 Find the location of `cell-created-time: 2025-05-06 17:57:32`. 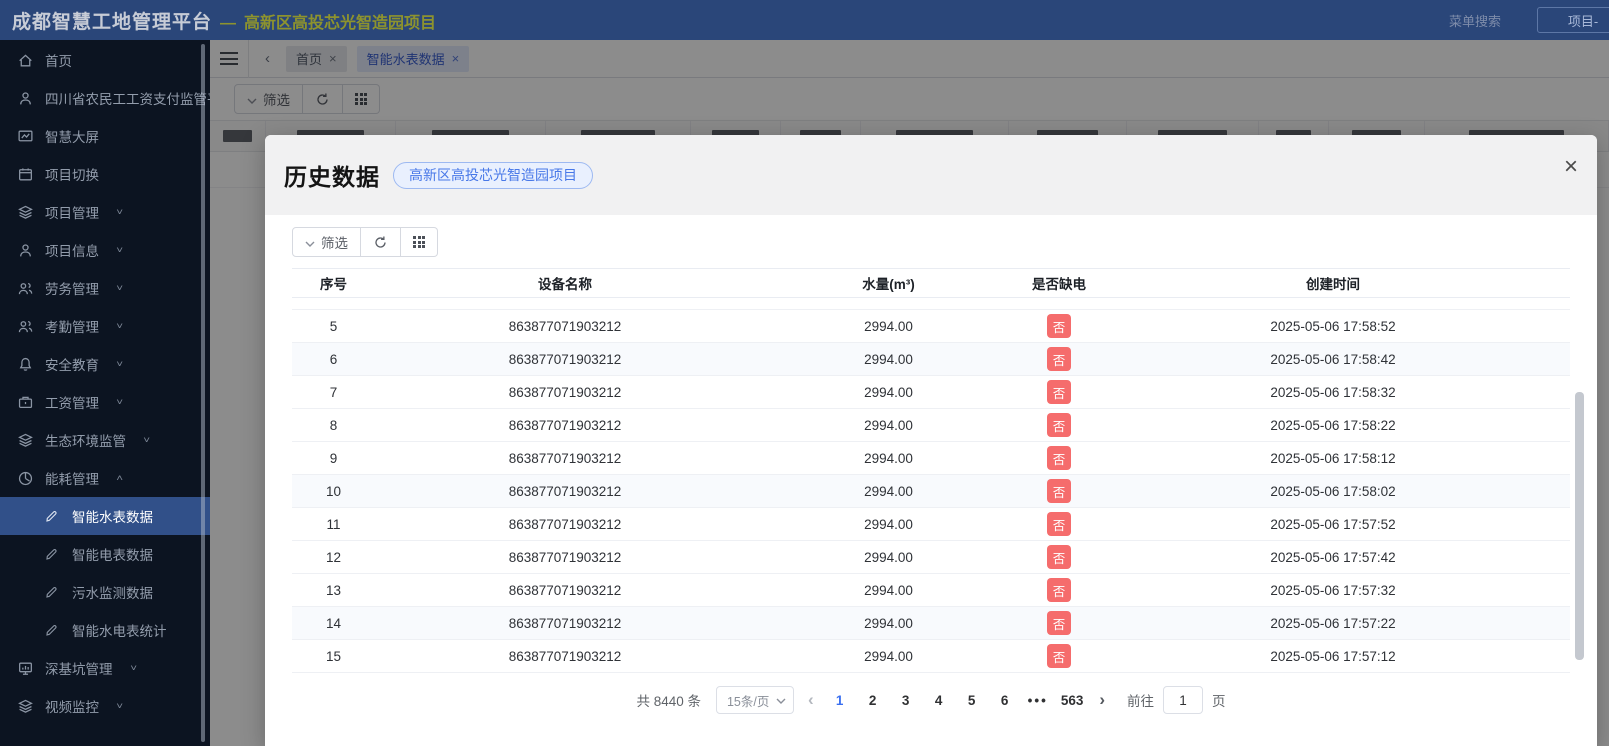

cell-created-time: 2025-05-06 17:57:32 is located at coordinates (1333, 590).